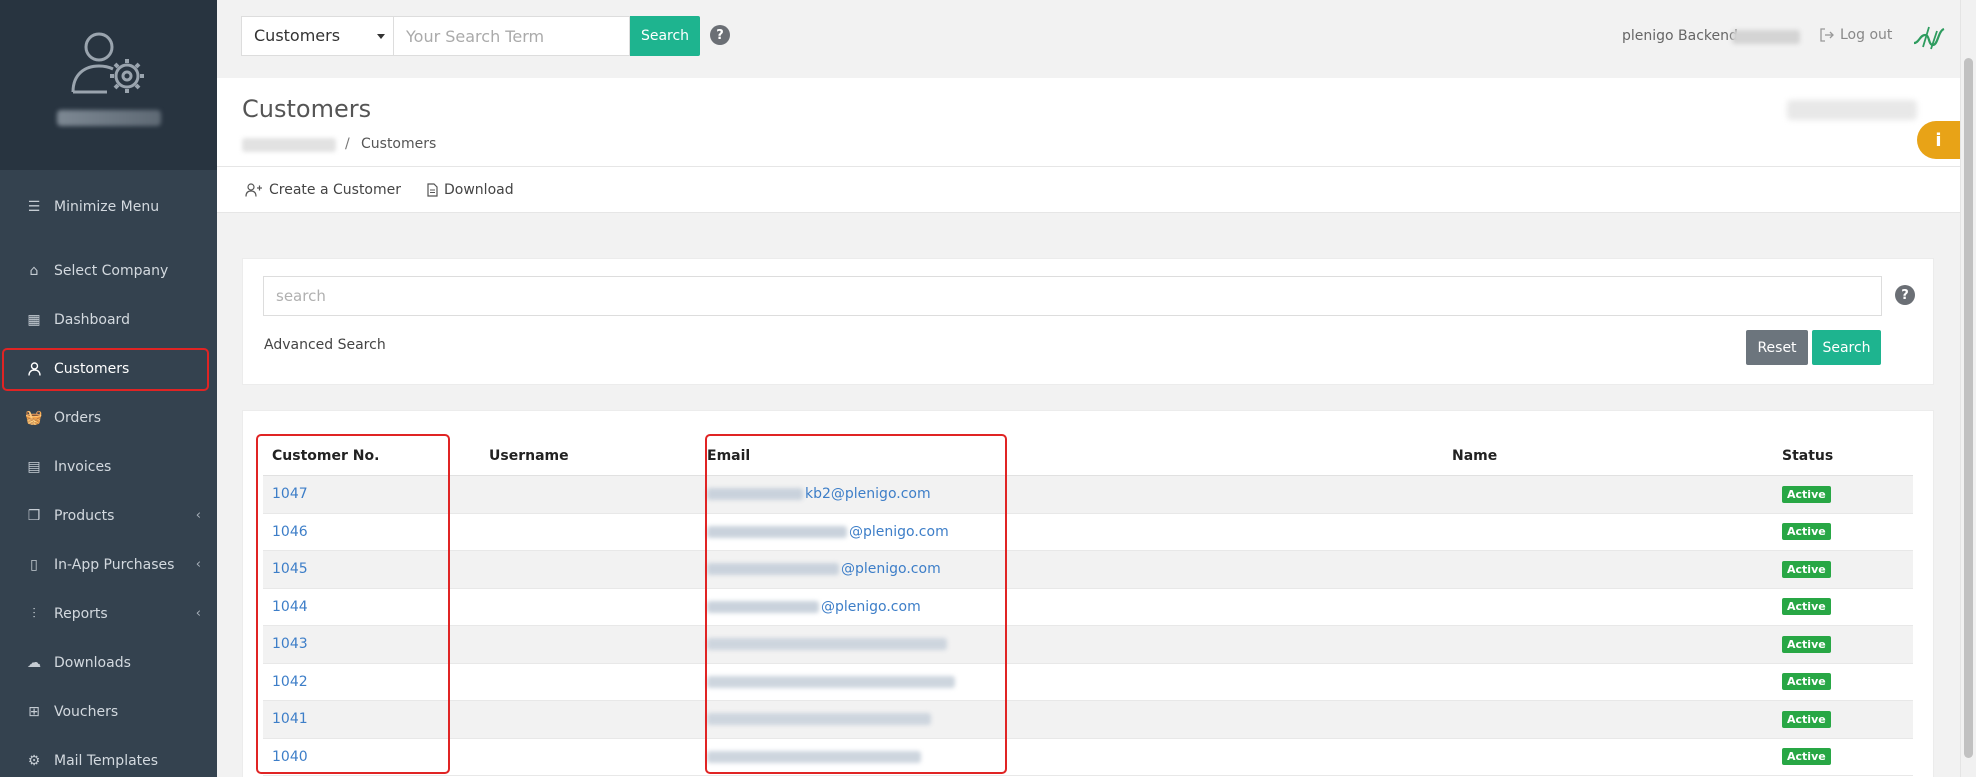 This screenshot has height=777, width=1976. I want to click on table-row: 1043 Active, so click(1088, 645).